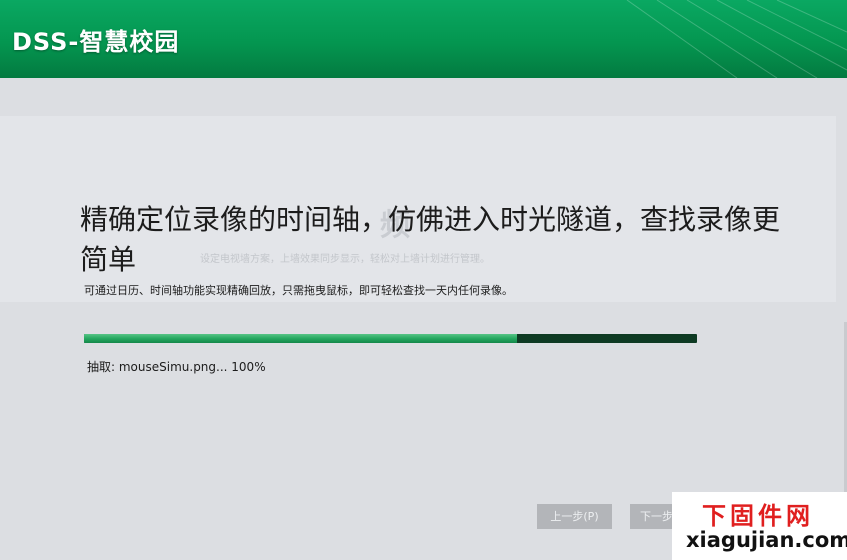 The height and width of the screenshot is (560, 847). I want to click on install-progress-fill, so click(301, 338).